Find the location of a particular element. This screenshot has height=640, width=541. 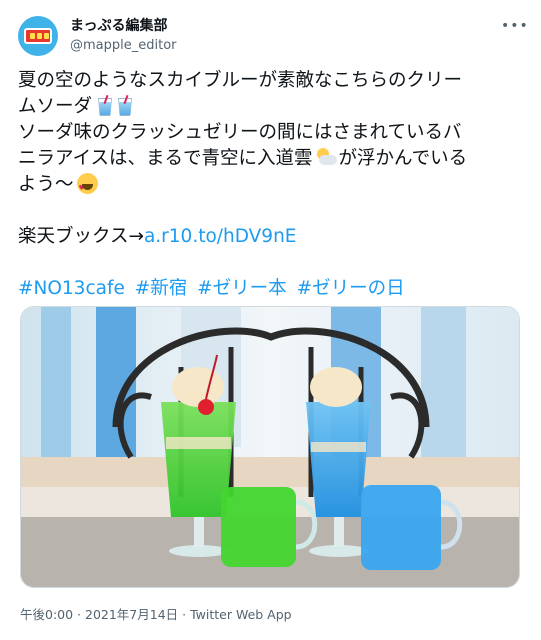

hashtag-link: #新宿 is located at coordinates (161, 288).